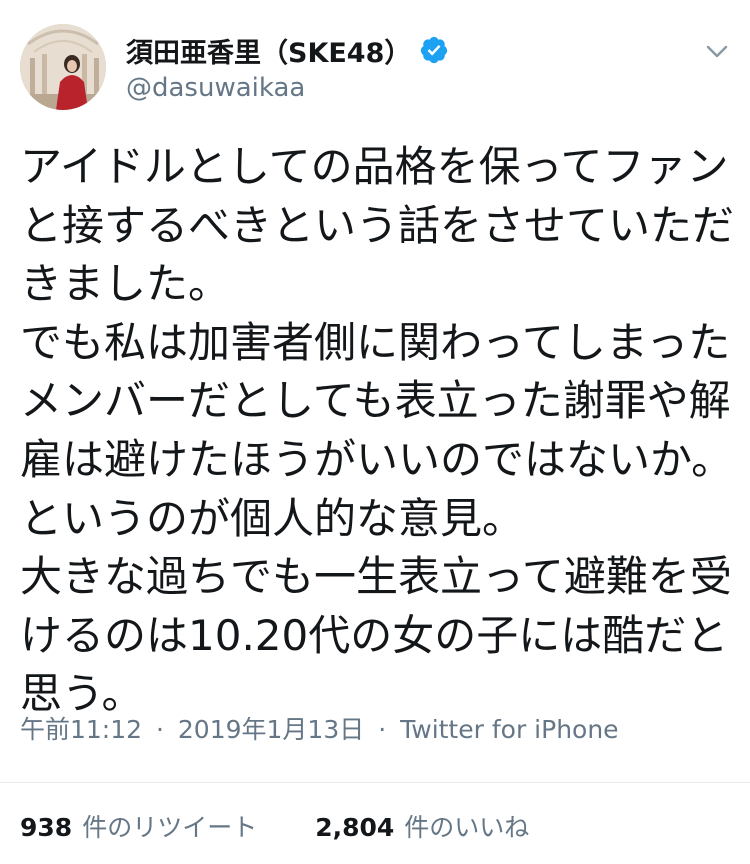 This screenshot has width=750, height=864. Describe the element at coordinates (374, 635) in the screenshot. I see `tweet-line: けるのは10.20代の女の子には酷だと` at that location.